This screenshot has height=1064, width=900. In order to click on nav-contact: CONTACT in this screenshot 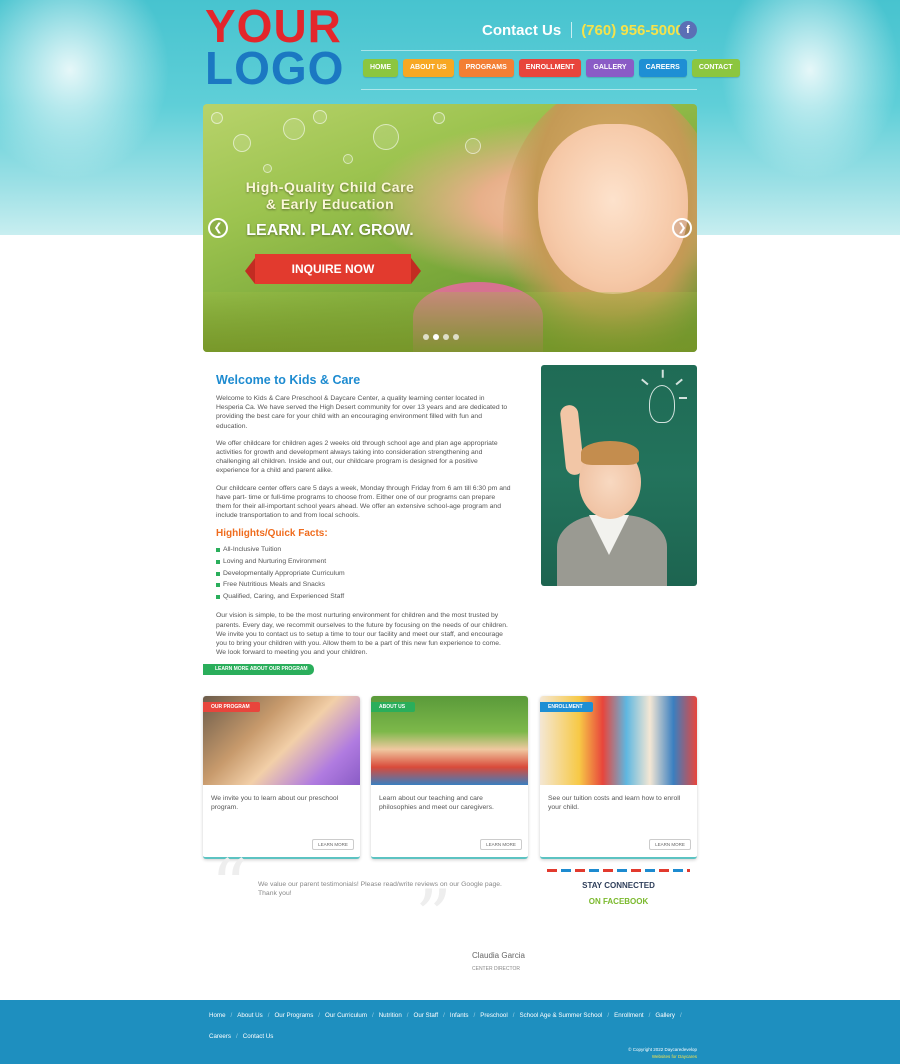, I will do `click(715, 68)`.